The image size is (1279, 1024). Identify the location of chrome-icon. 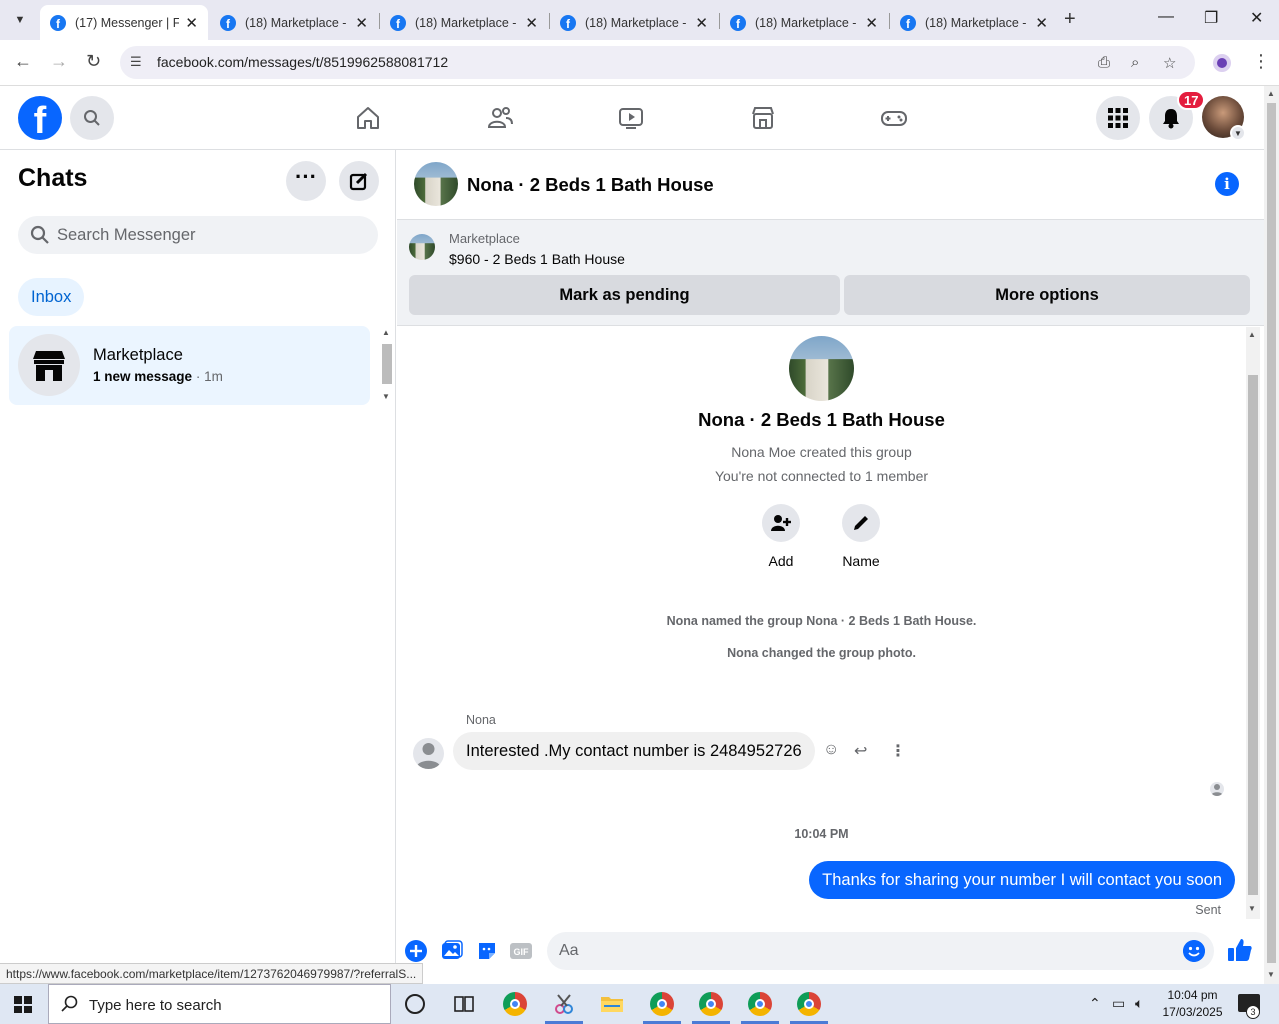
(515, 1004).